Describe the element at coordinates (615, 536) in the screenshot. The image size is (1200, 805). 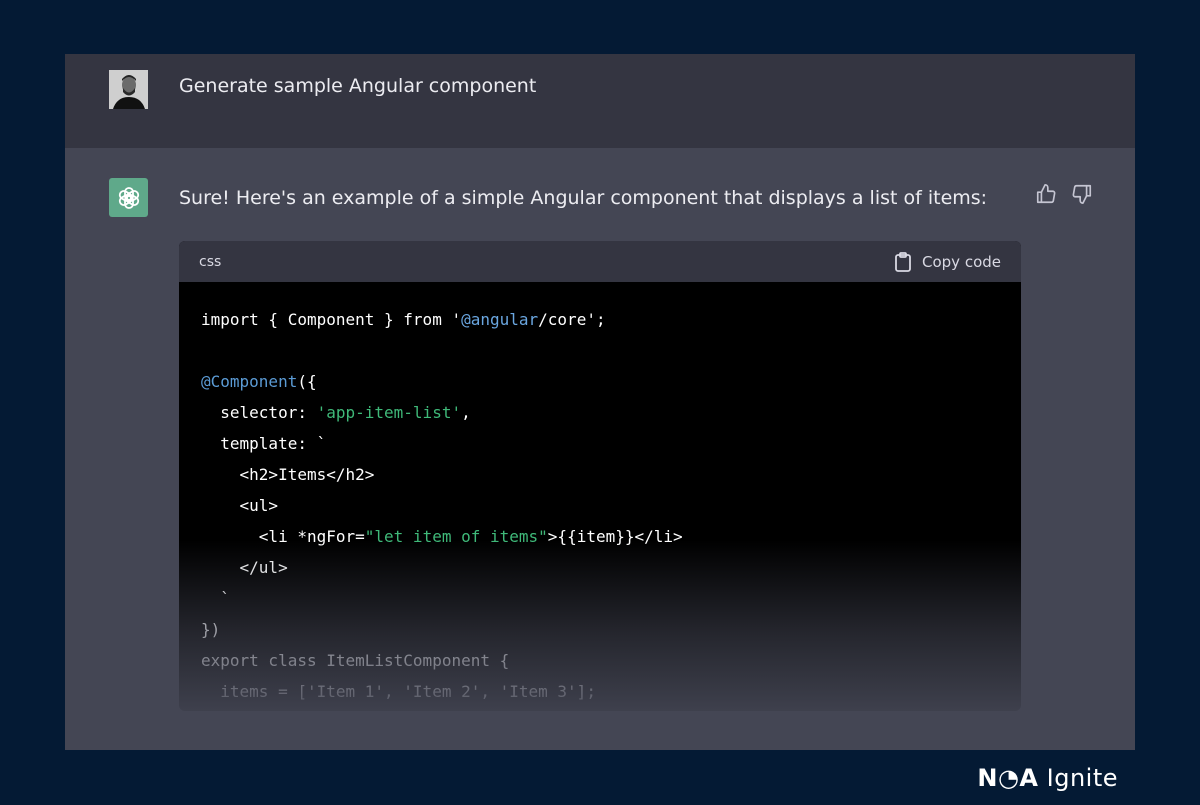
I see `code-token: >{{item}}</li>` at that location.